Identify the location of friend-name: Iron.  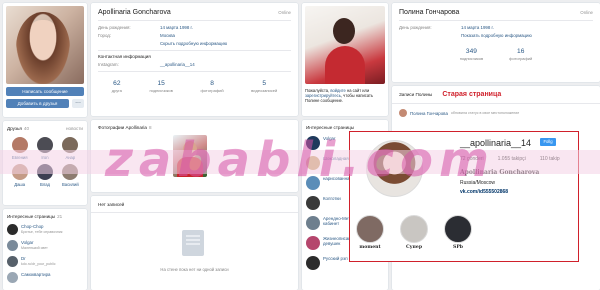
(45, 157).